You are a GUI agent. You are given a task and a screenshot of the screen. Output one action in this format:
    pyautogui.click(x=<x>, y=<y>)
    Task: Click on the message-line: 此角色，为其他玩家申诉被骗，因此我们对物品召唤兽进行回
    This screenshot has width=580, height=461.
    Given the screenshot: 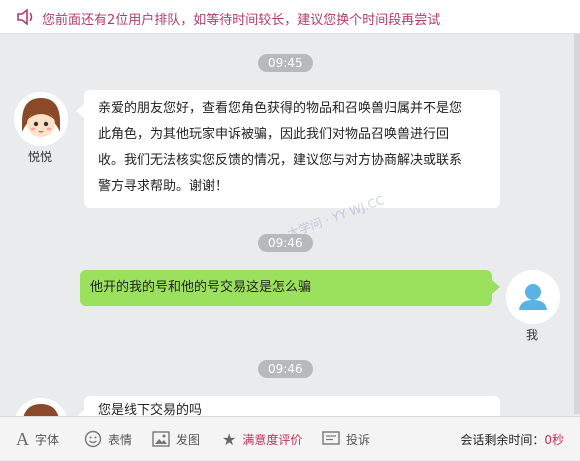 What is the action you would take?
    pyautogui.click(x=274, y=134)
    